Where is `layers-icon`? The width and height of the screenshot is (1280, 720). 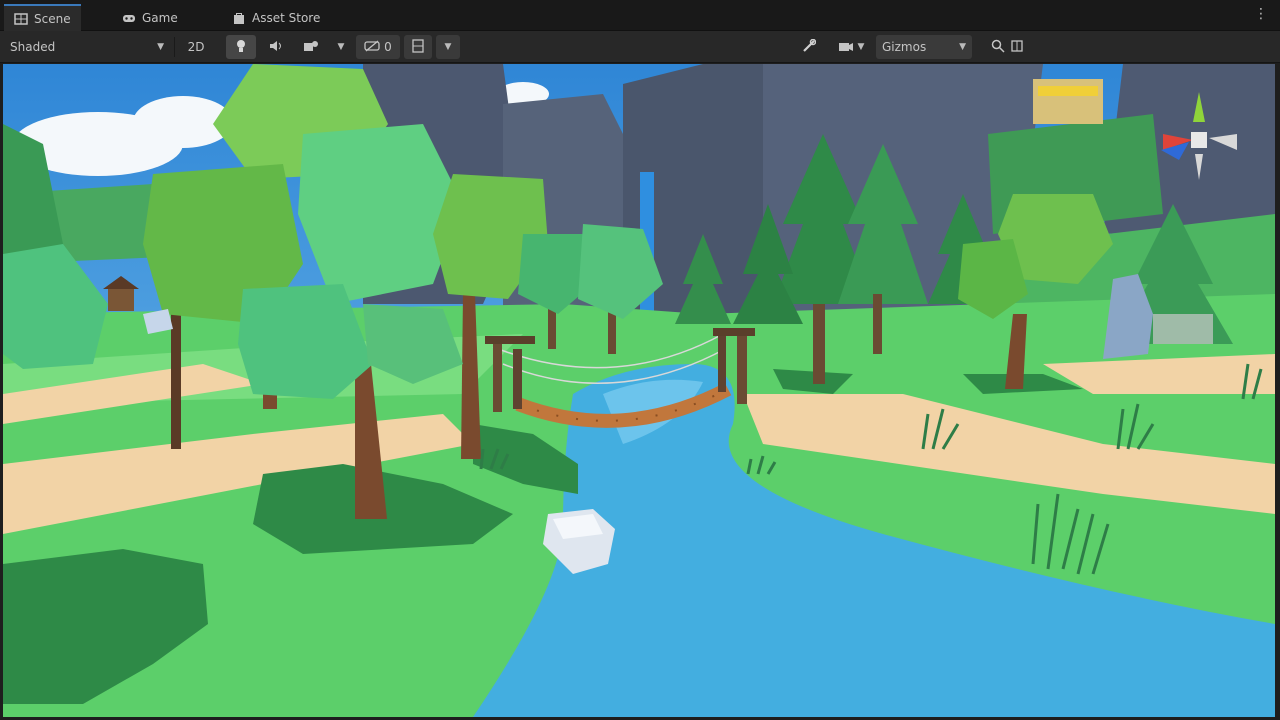
layers-icon is located at coordinates (1017, 47).